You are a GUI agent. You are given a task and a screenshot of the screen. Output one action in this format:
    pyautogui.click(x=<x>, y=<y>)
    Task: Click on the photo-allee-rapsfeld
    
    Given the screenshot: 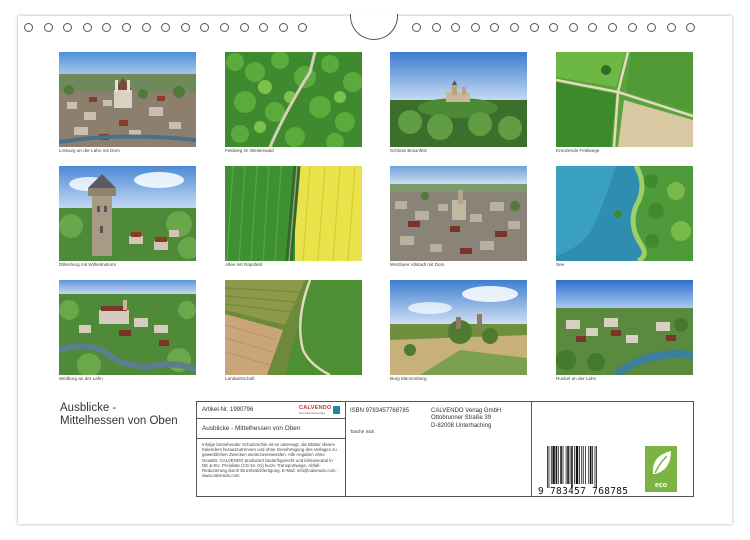 What is the action you would take?
    pyautogui.click(x=293, y=213)
    